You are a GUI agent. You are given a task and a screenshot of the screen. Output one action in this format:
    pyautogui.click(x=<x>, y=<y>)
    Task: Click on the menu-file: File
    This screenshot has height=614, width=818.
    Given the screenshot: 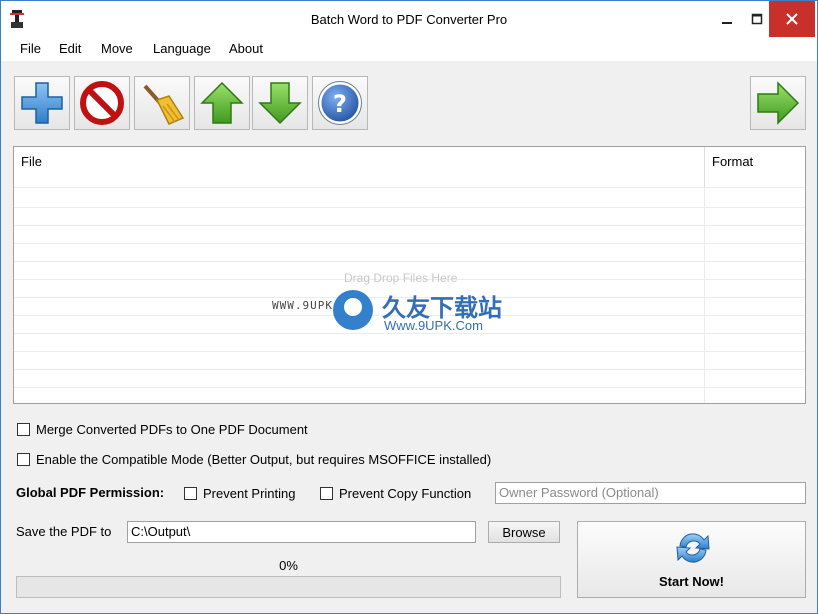 What is the action you would take?
    pyautogui.click(x=30, y=48)
    